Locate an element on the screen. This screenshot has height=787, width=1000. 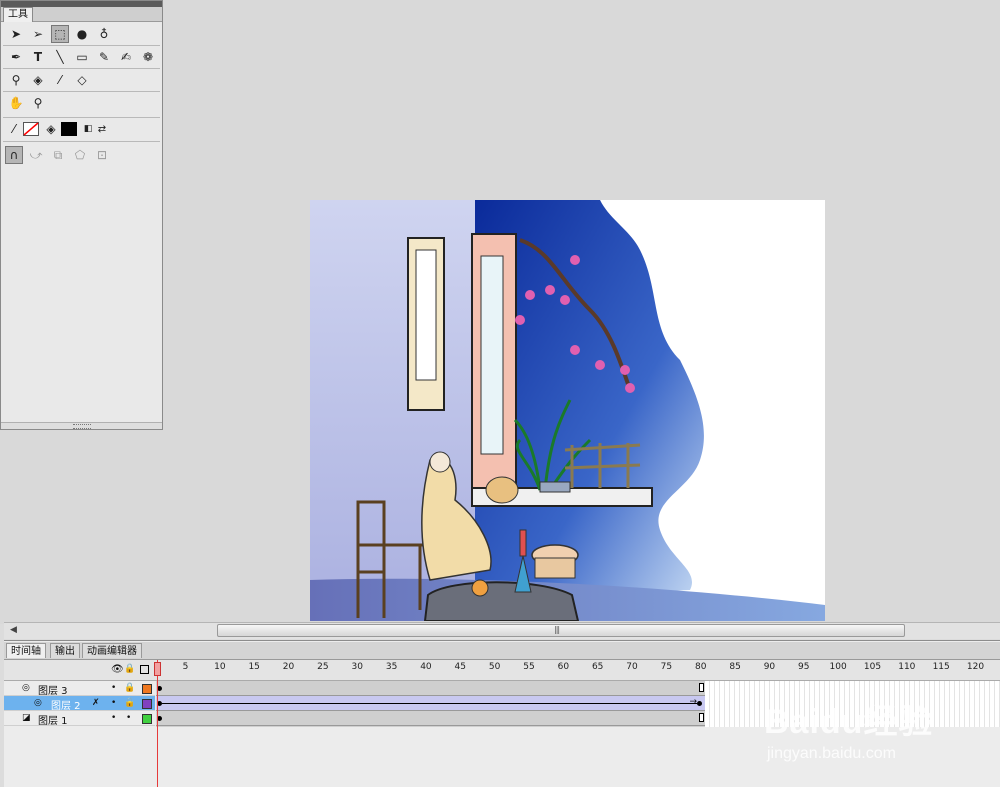
stage-horizontal-scrollbar: ◀ ||| is located at coordinates (502, 630).